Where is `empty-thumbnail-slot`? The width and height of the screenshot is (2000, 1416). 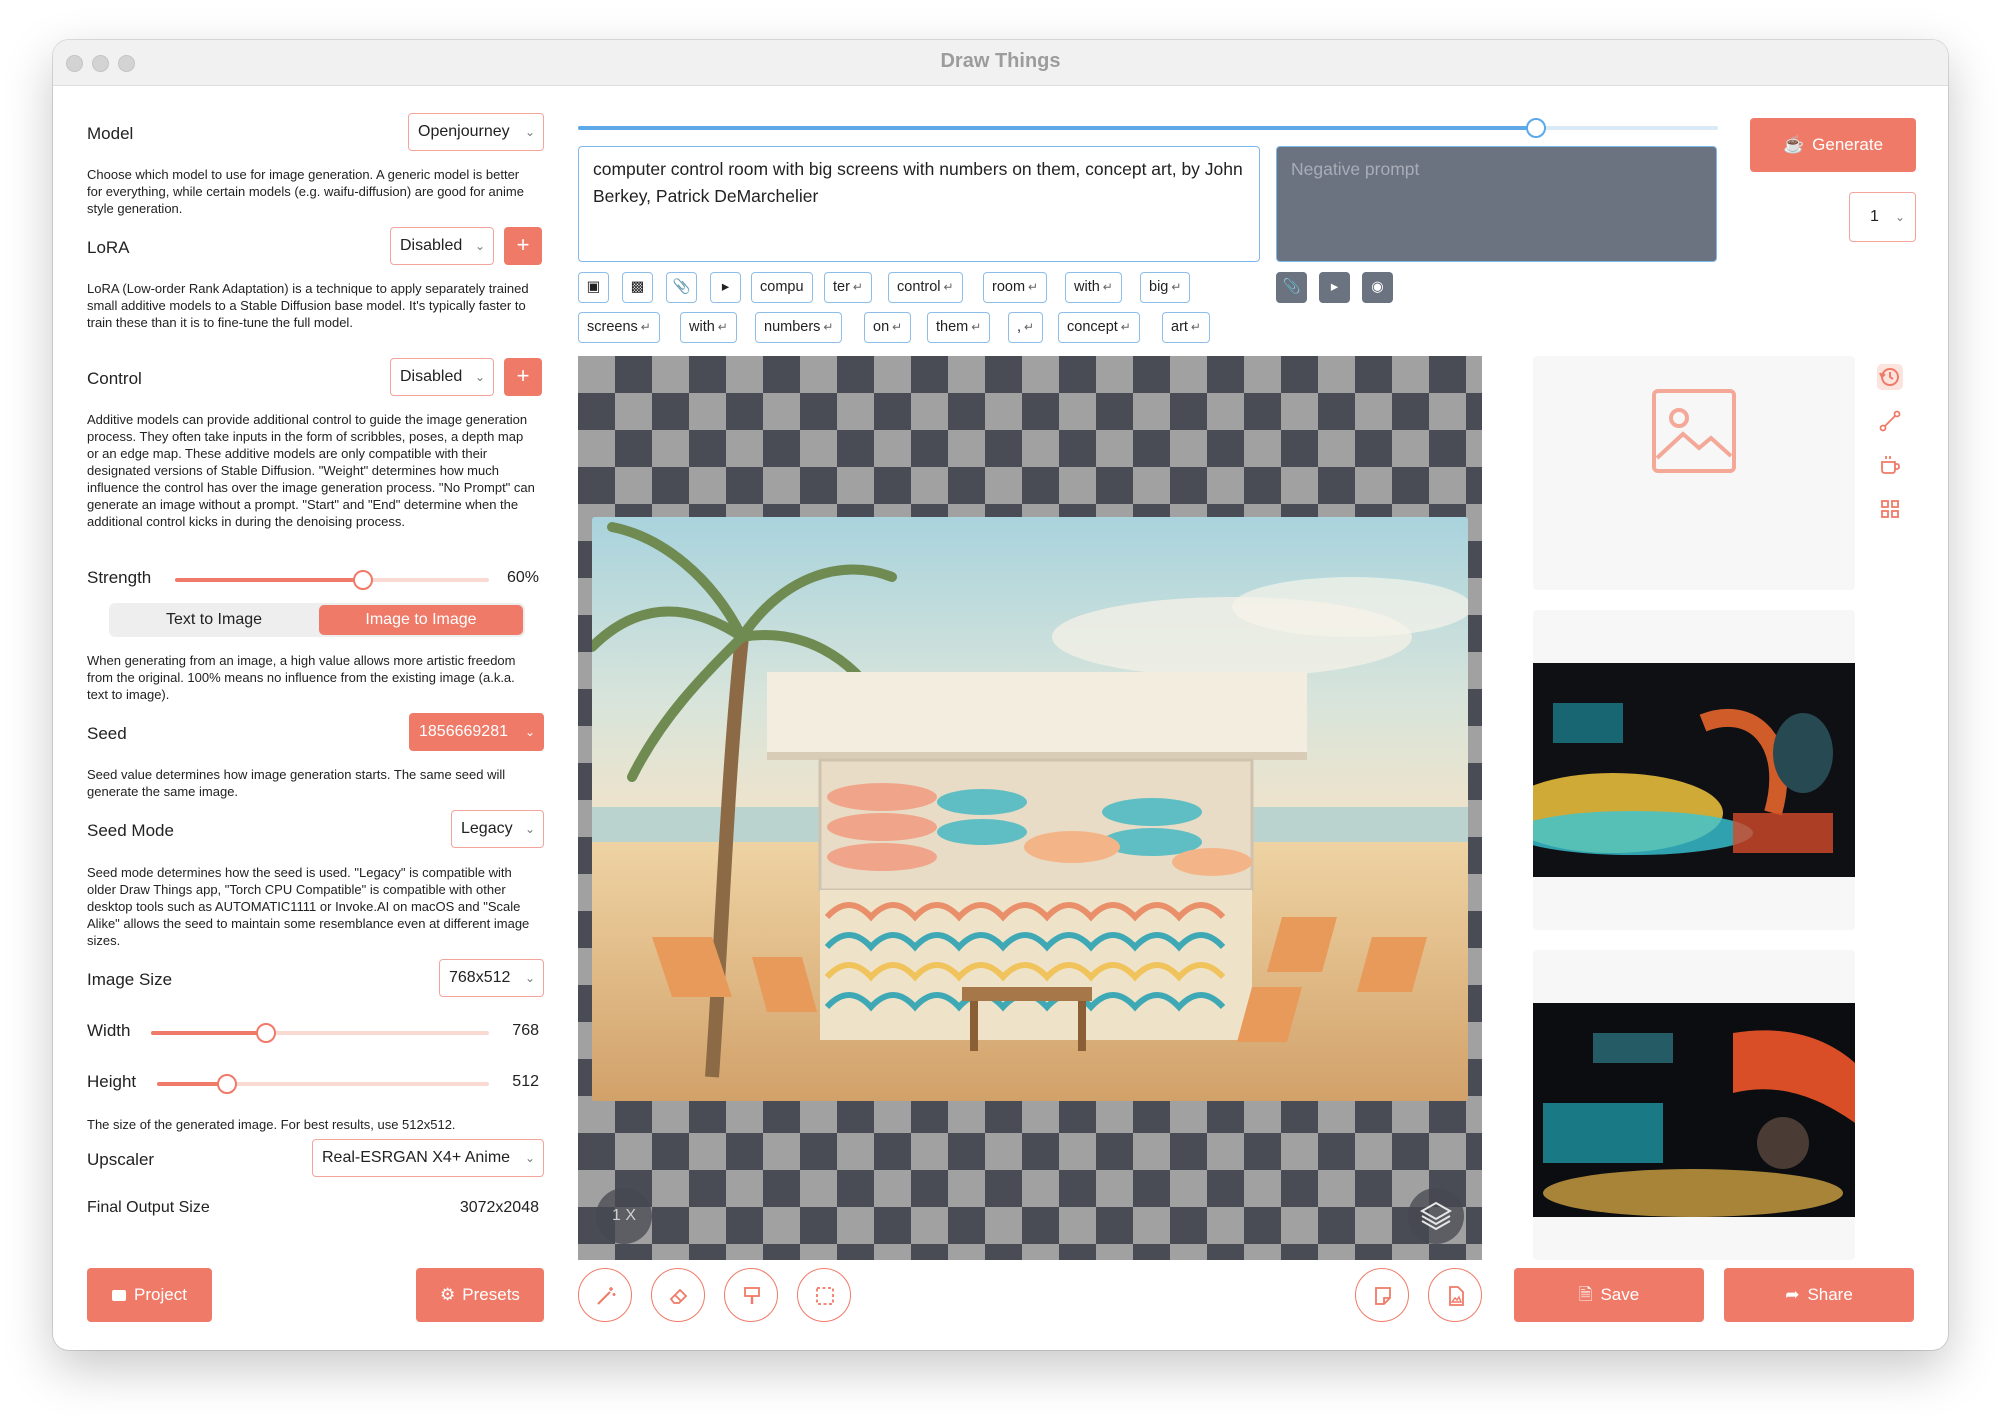
empty-thumbnail-slot is located at coordinates (1694, 473).